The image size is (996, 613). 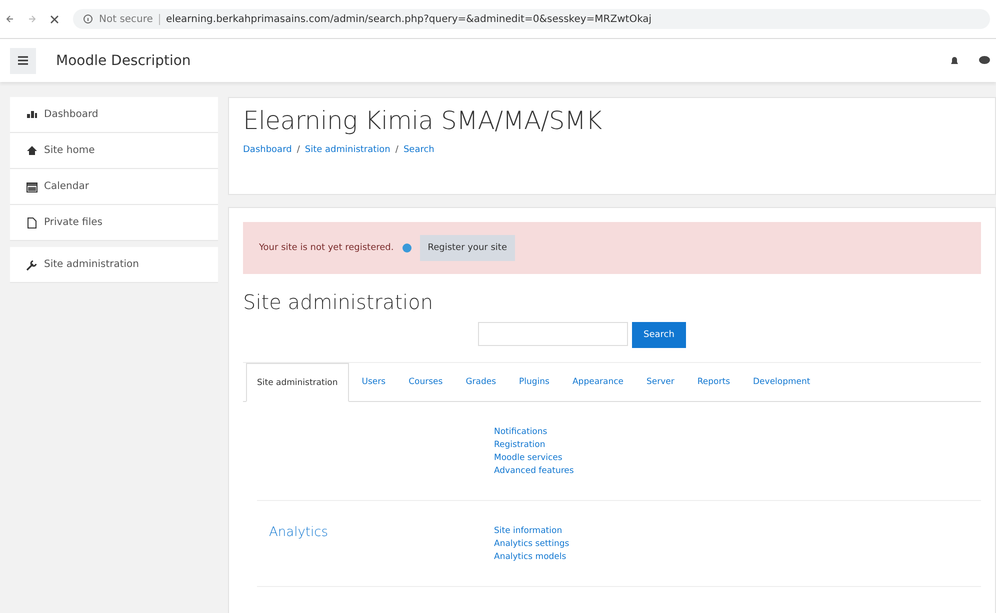 I want to click on sidebar-item: Calendar, so click(x=114, y=187).